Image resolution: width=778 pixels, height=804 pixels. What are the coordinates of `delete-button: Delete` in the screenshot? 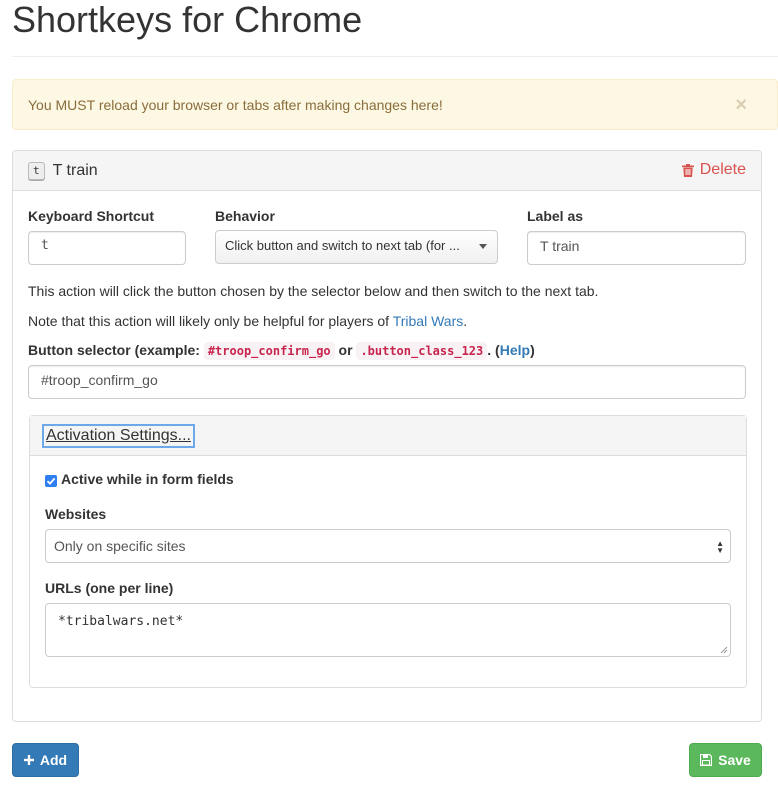 It's located at (713, 170).